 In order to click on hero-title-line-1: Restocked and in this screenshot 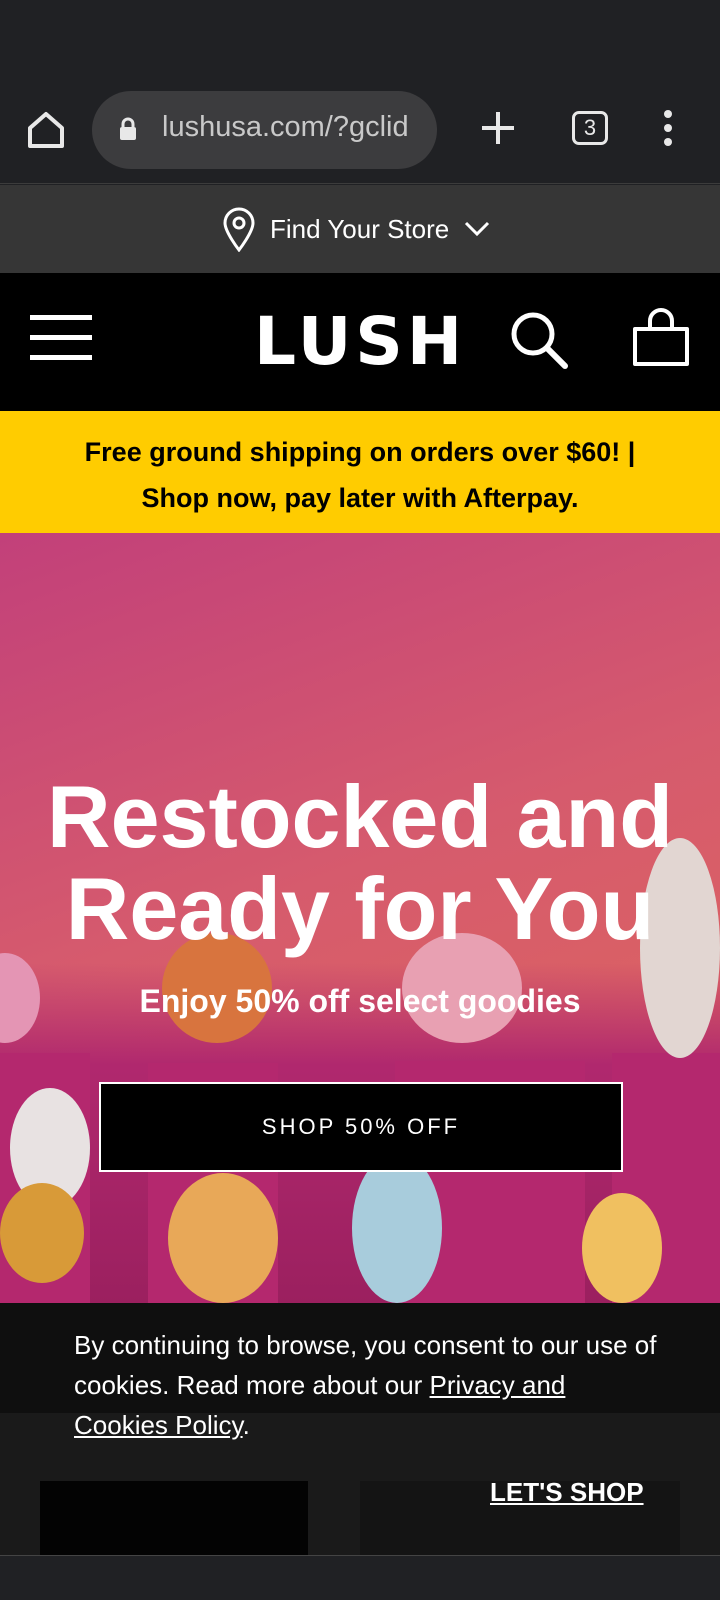, I will do `click(360, 816)`.